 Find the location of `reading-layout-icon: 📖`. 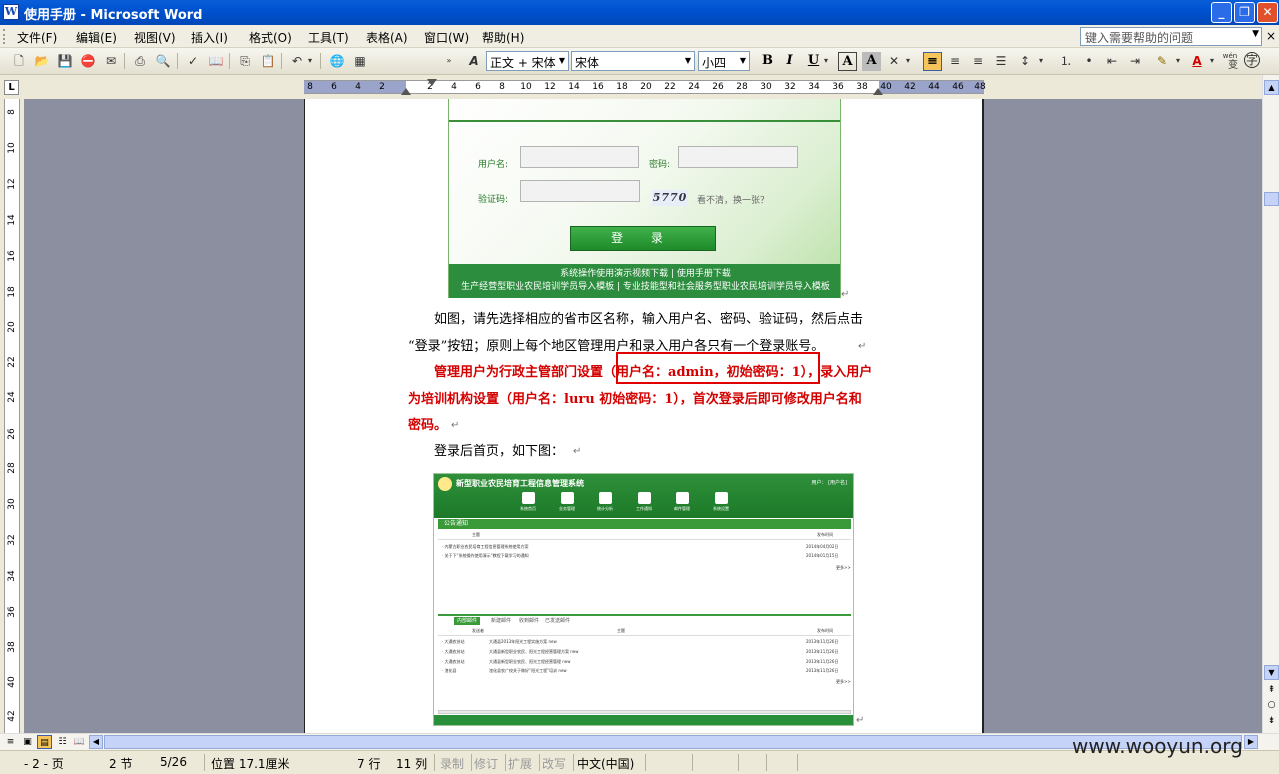

reading-layout-icon: 📖 is located at coordinates (79, 742).